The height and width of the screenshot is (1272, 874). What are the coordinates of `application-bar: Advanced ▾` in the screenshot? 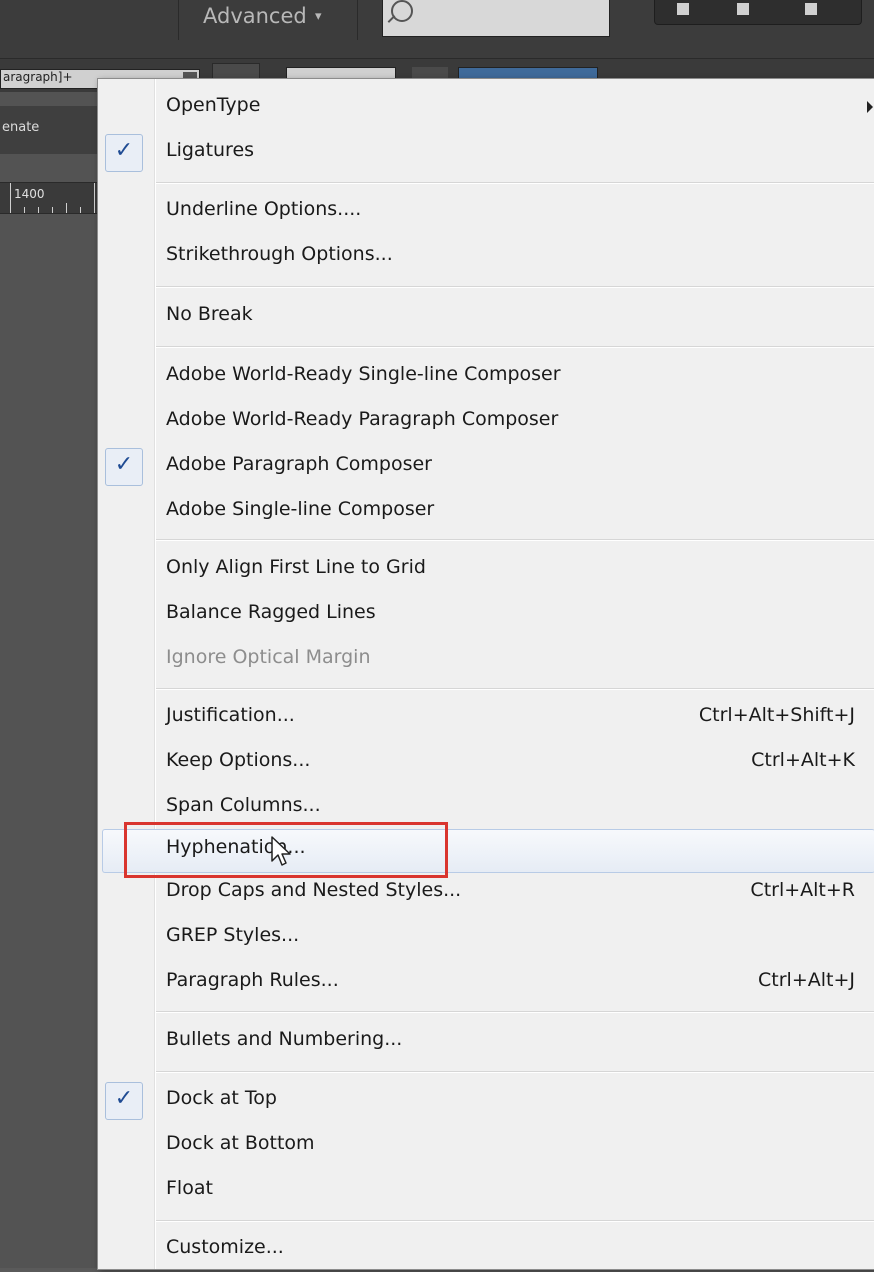 It's located at (437, 29).